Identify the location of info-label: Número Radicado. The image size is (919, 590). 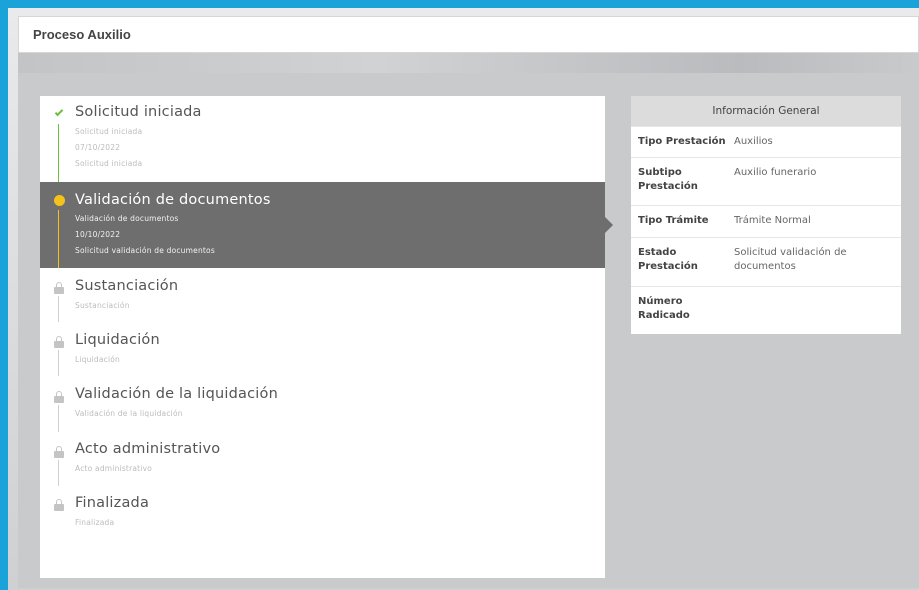
(664, 308).